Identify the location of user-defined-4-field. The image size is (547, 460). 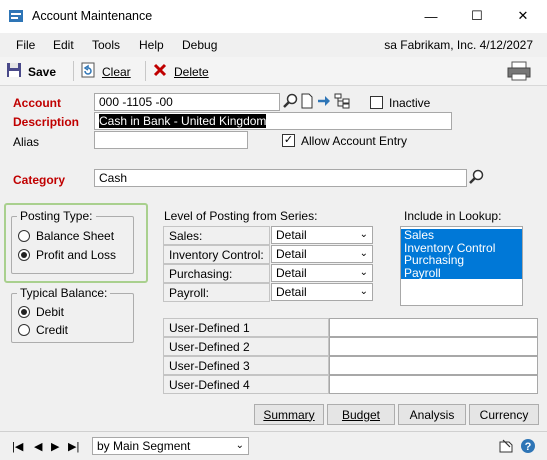
(433, 384).